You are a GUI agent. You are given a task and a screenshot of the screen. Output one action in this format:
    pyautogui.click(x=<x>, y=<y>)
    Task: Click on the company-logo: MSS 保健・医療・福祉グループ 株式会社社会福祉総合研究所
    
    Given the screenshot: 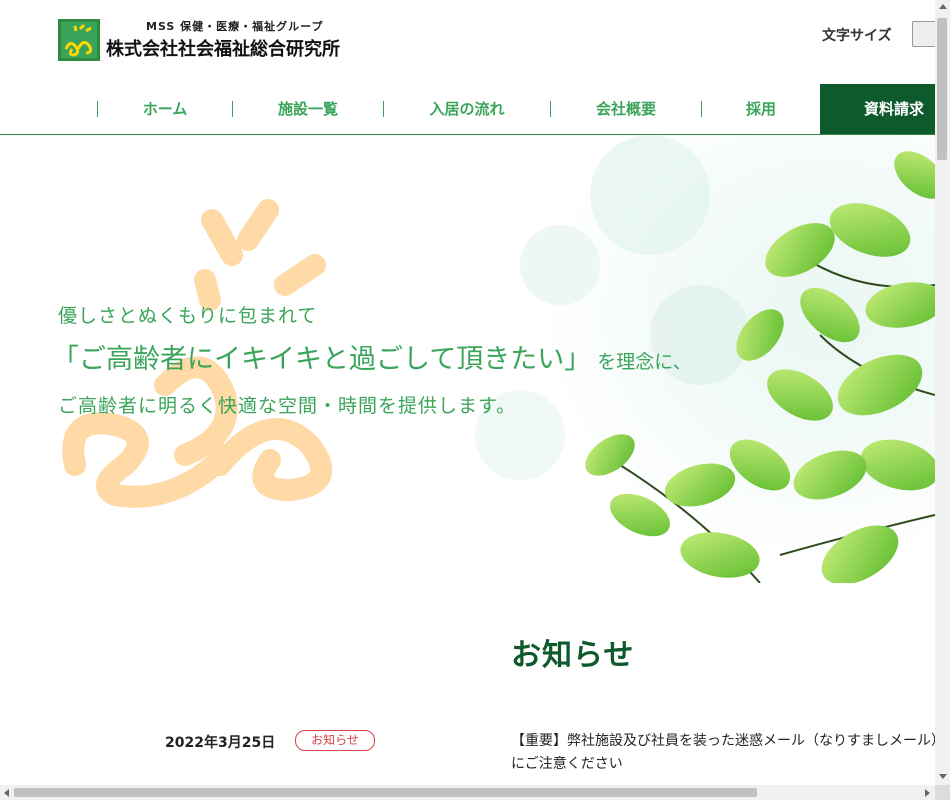 What is the action you would take?
    pyautogui.click(x=199, y=39)
    